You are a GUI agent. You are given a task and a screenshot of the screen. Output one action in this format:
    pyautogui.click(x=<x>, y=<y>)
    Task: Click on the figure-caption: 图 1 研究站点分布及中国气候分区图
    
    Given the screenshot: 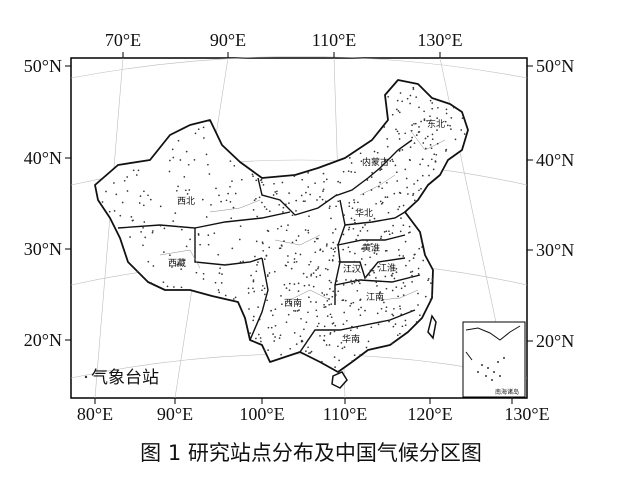 What is the action you would take?
    pyautogui.click(x=311, y=453)
    